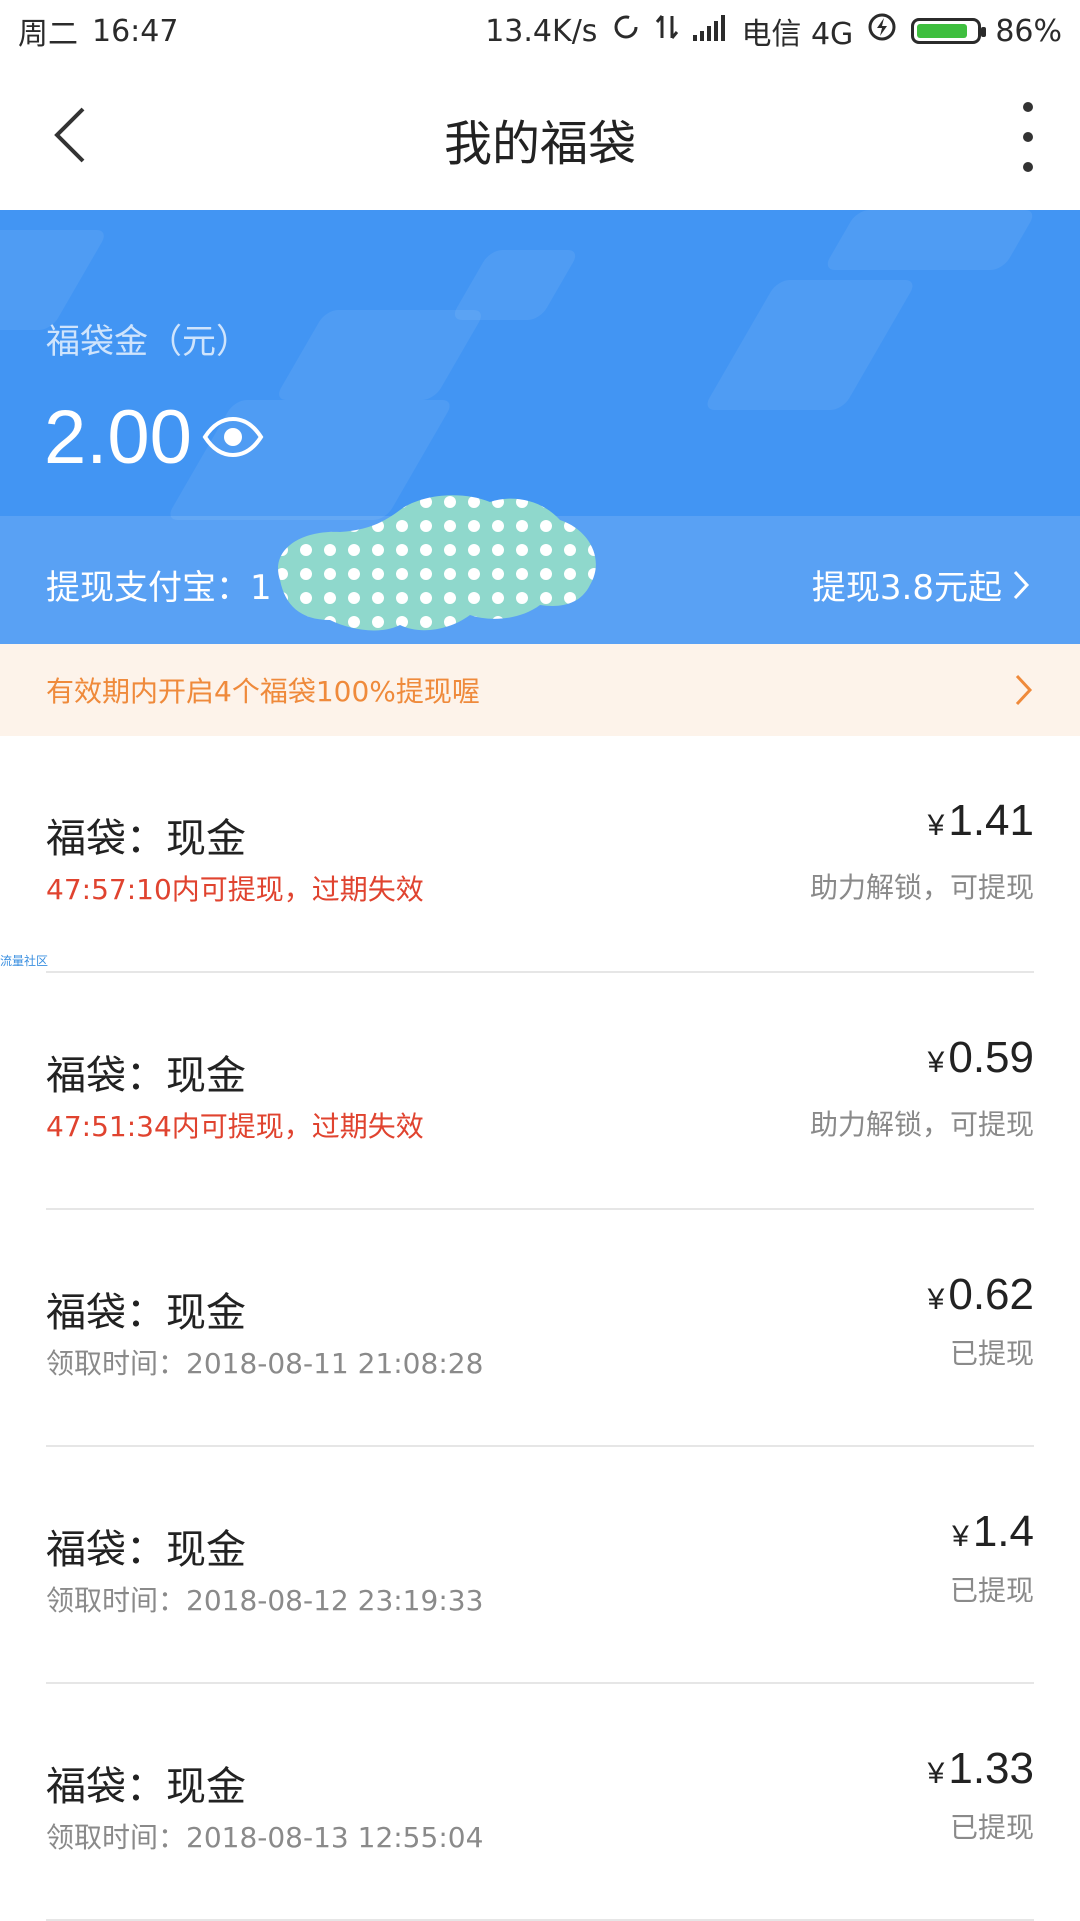 This screenshot has width=1080, height=1921. Describe the element at coordinates (540, 854) in the screenshot. I see `list-item: 福袋：现金 47:57:10内可提现，过期失效 ¥1.41 助力解锁，可提现` at that location.